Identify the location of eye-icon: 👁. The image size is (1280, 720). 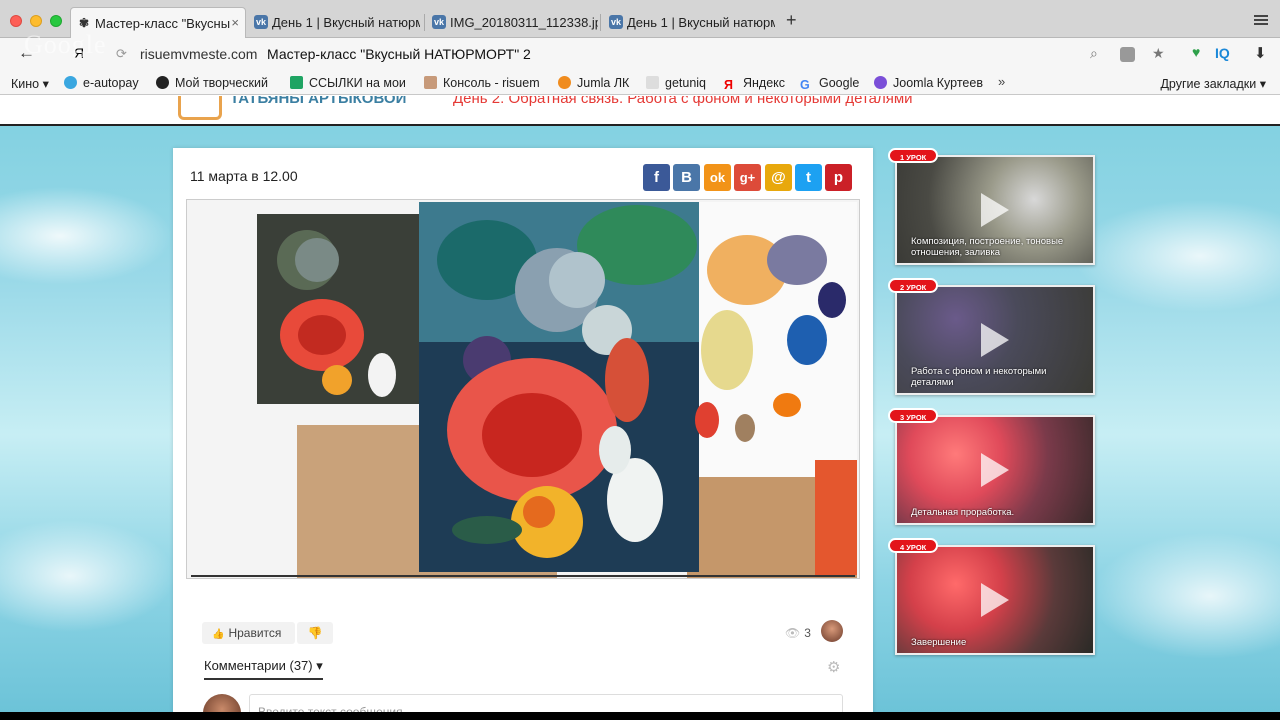
(793, 633).